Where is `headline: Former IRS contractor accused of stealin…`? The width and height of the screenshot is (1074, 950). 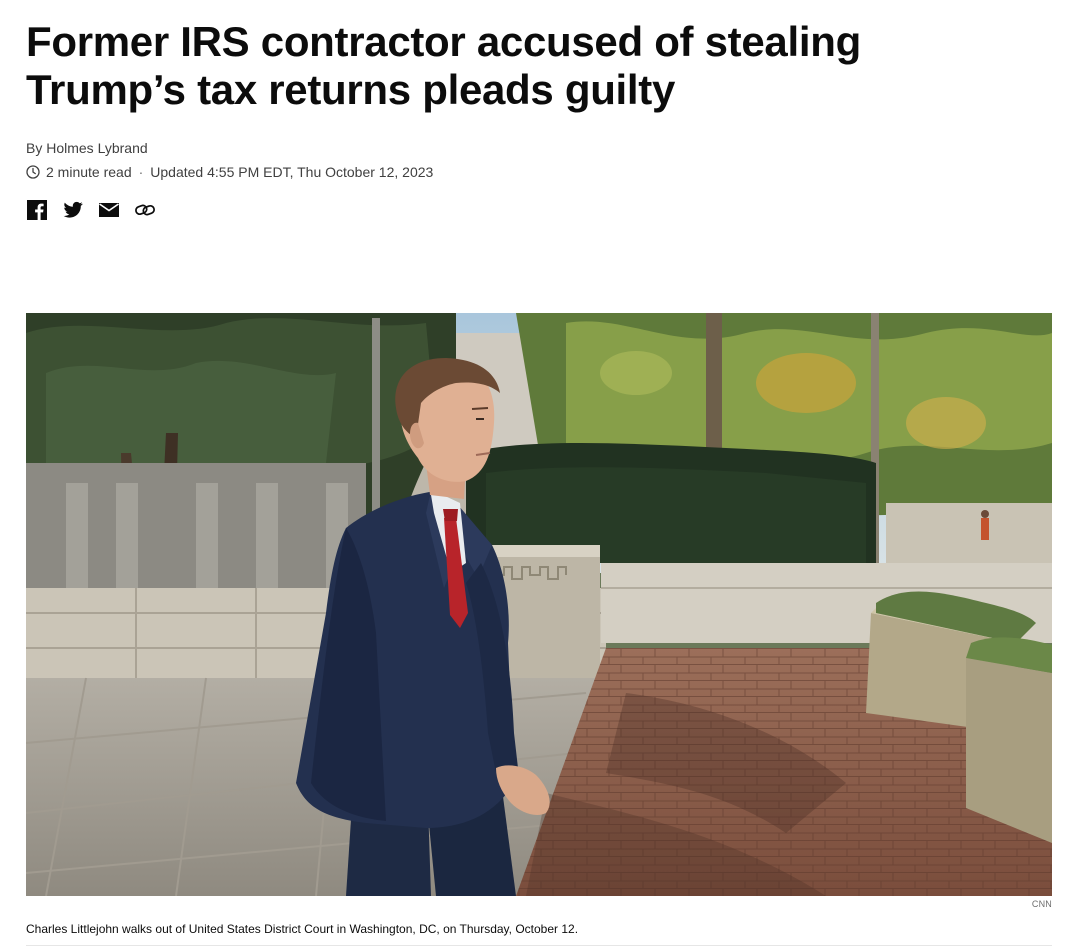
headline: Former IRS contractor accused of stealin… is located at coordinates (443, 65).